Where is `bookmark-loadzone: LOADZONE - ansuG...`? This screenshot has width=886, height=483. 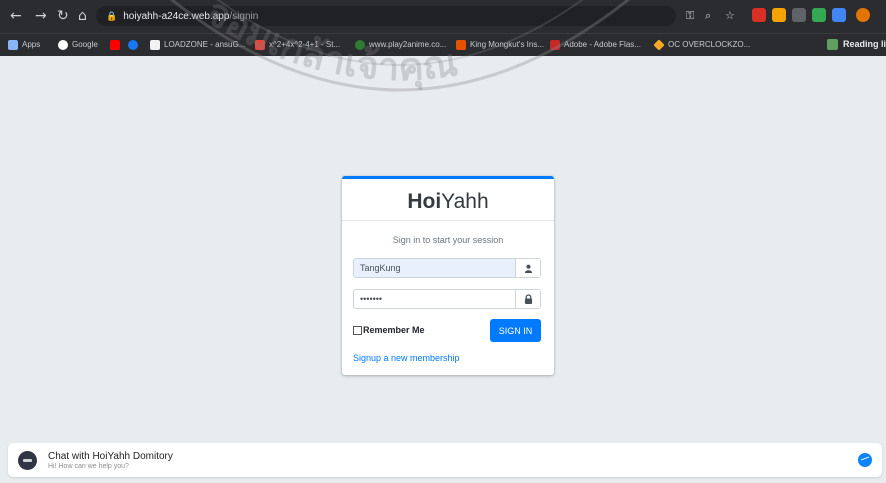 bookmark-loadzone: LOADZONE - ansuG... is located at coordinates (197, 45).